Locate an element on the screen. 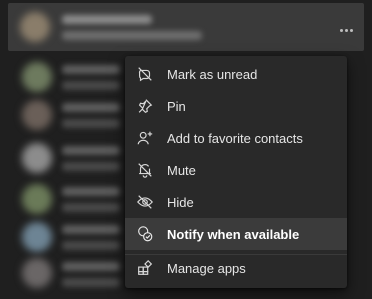  menu-item-mute: Mute is located at coordinates (236, 170).